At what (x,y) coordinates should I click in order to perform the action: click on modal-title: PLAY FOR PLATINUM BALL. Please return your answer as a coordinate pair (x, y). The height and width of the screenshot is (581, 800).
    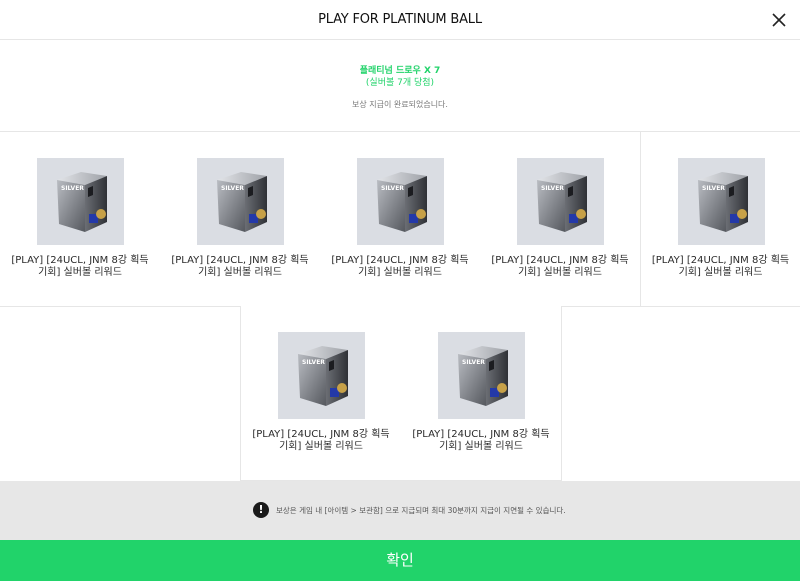
    Looking at the image, I should click on (400, 19).